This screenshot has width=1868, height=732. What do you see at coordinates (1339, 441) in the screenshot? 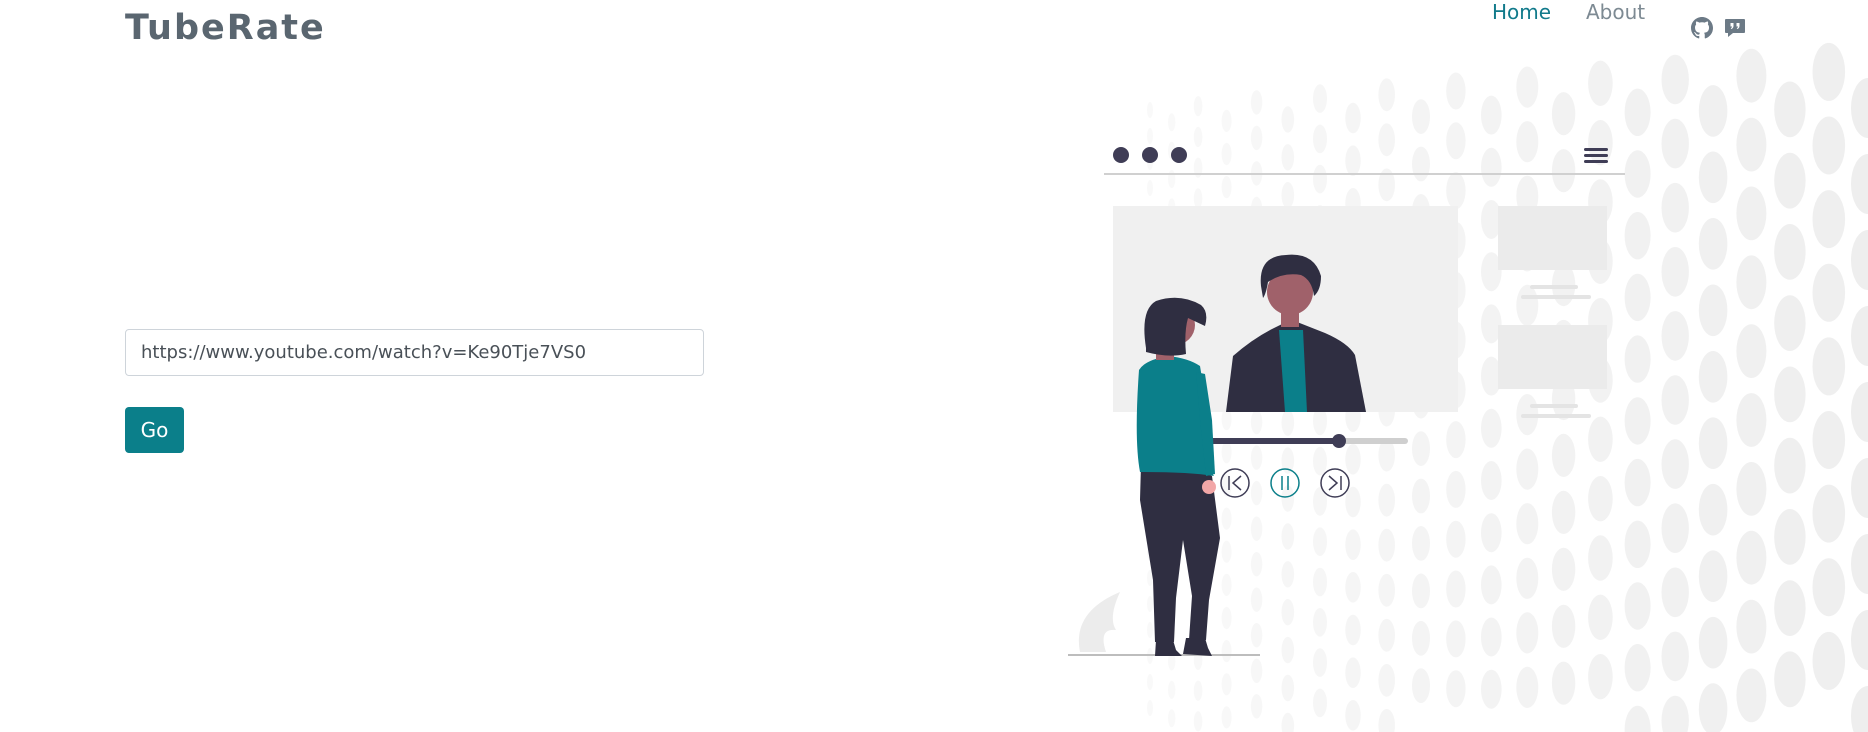
I see `progress-handle` at bounding box center [1339, 441].